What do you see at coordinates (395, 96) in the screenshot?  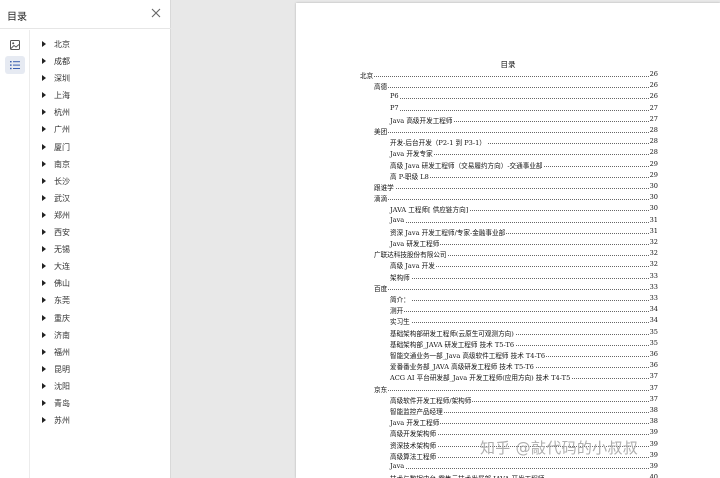 I see `toc-entry-text: P6` at bounding box center [395, 96].